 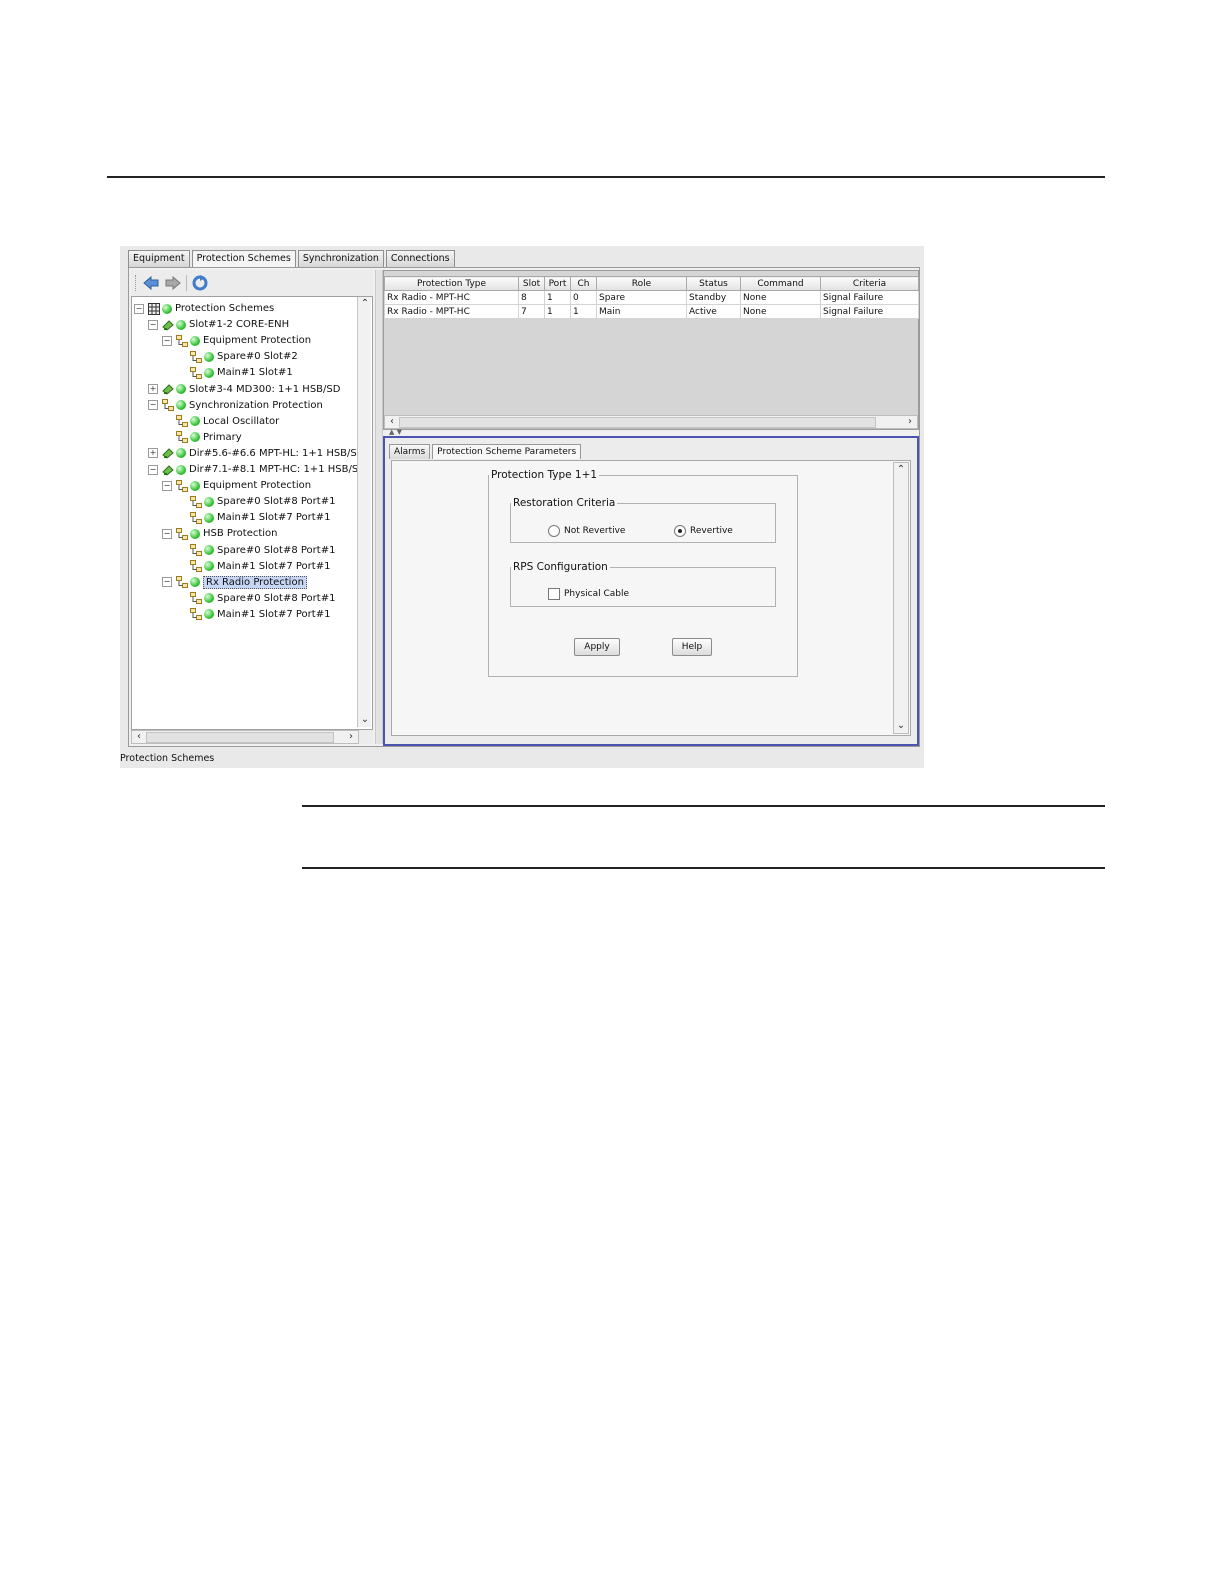 I want to click on splitter-arrows-icon: ▲ ▼, so click(x=395, y=432).